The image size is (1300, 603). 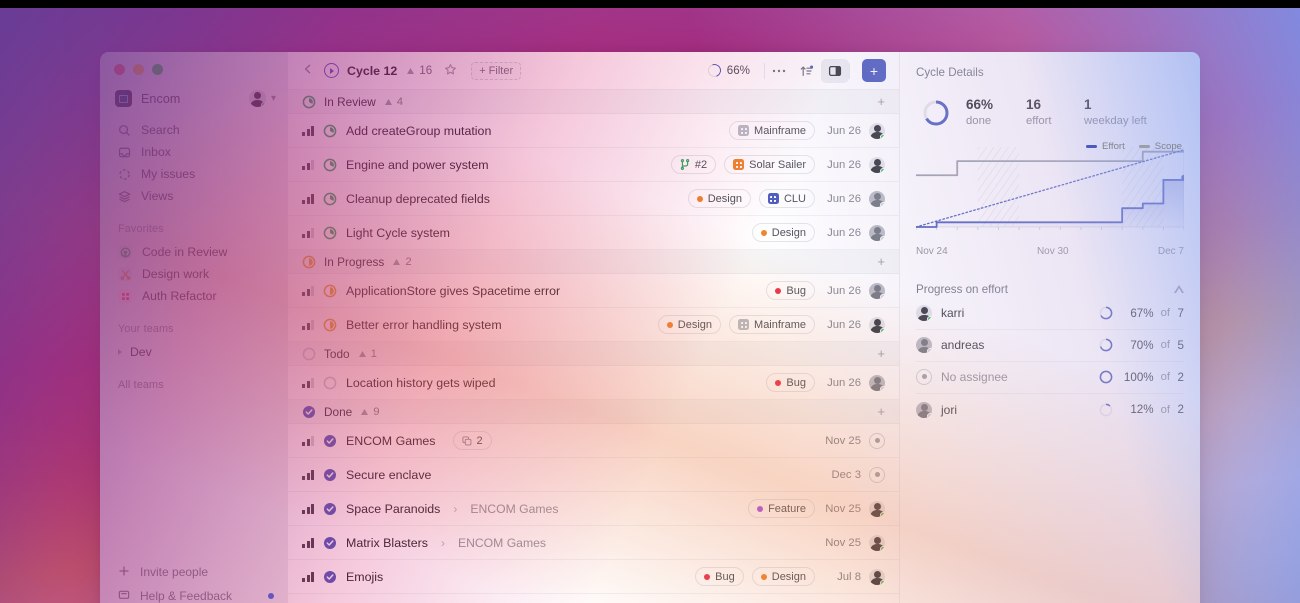 What do you see at coordinates (194, 130) in the screenshot?
I see `sidebar-item-search: Search` at bounding box center [194, 130].